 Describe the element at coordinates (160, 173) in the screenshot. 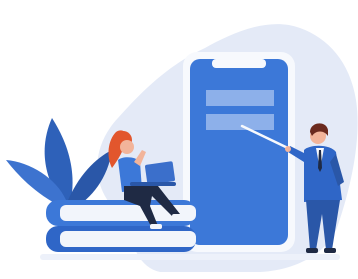

I see `laptop-screen` at that location.